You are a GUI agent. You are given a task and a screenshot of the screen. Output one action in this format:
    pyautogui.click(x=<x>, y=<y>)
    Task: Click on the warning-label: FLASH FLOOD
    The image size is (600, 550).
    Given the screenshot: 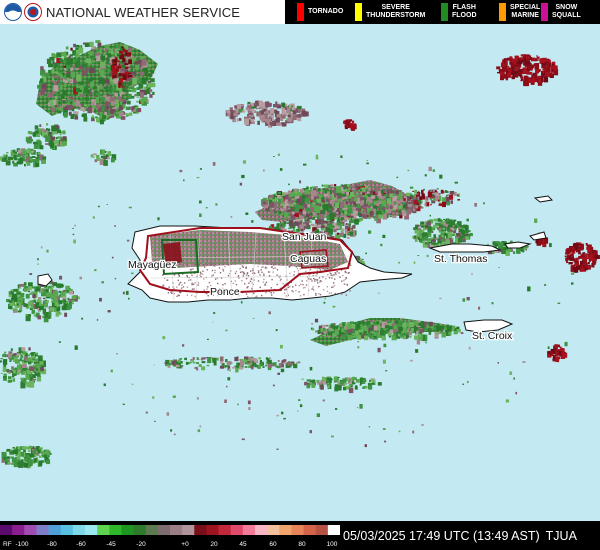 What is the action you would take?
    pyautogui.click(x=464, y=11)
    